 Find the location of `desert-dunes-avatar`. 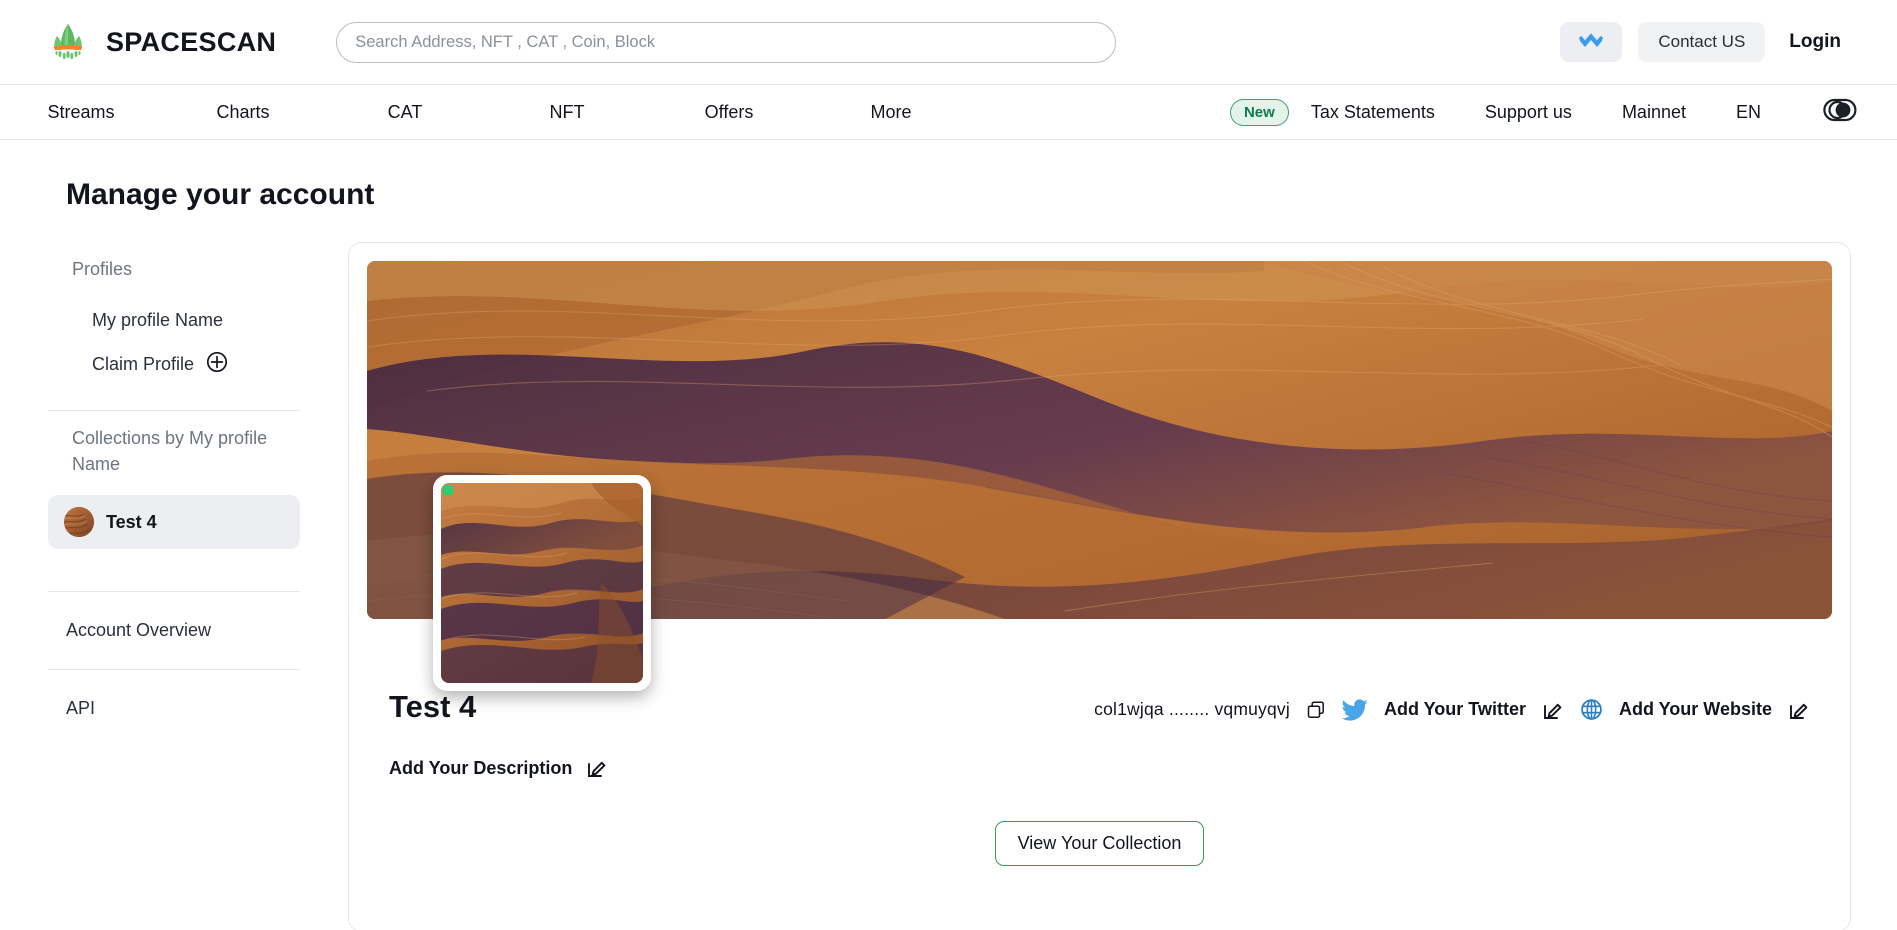

desert-dunes-avatar is located at coordinates (542, 583).